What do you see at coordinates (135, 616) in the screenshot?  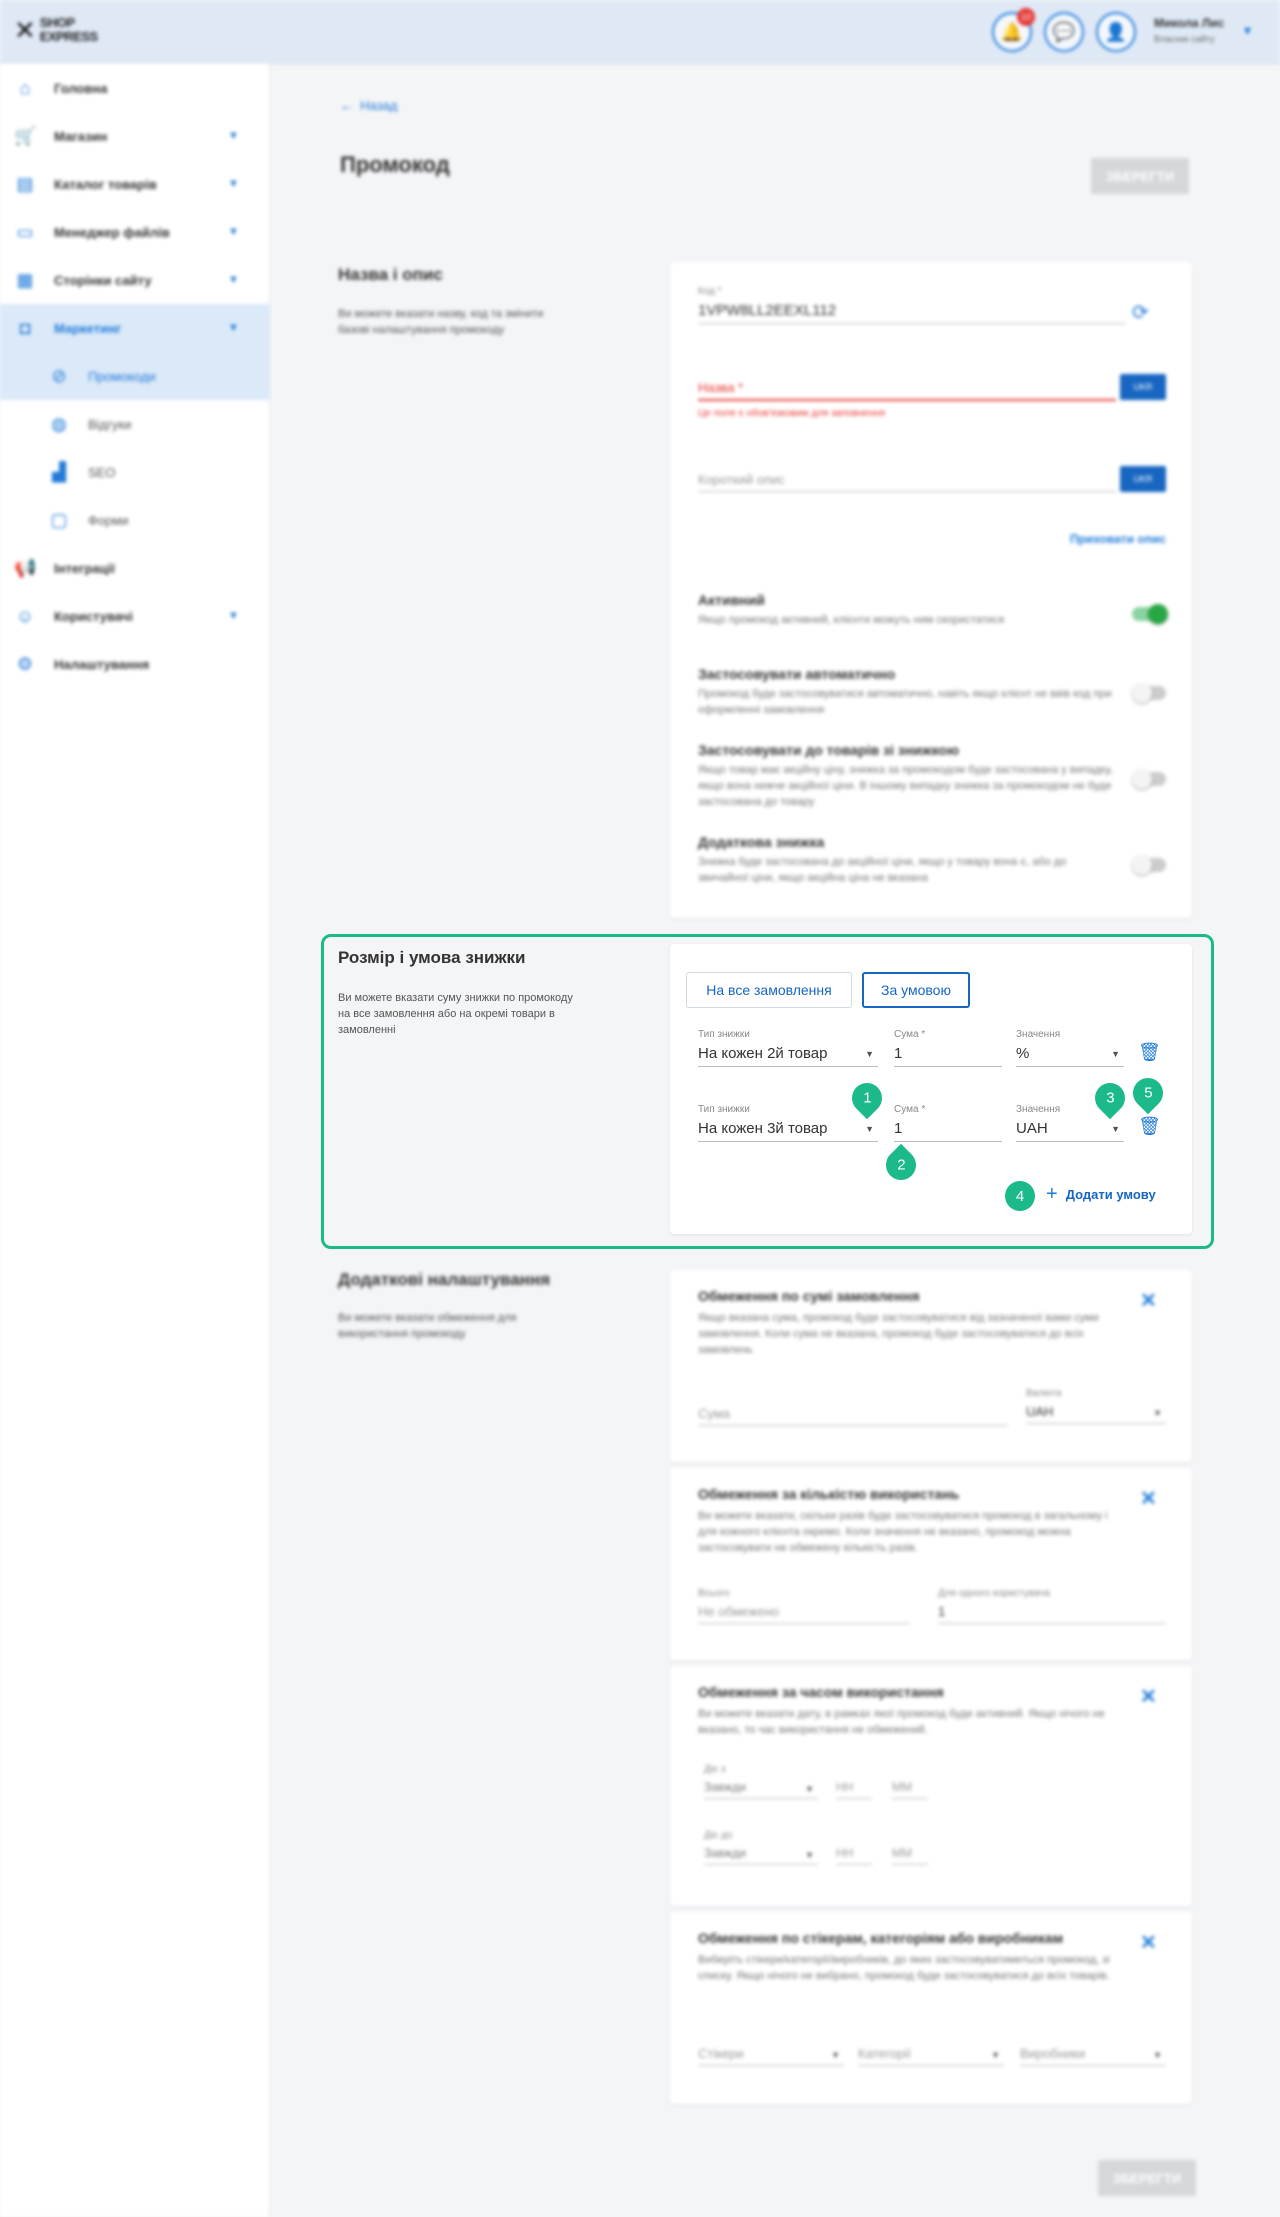 I see `sidebar-item-users: ☺ Користувачі ▼` at bounding box center [135, 616].